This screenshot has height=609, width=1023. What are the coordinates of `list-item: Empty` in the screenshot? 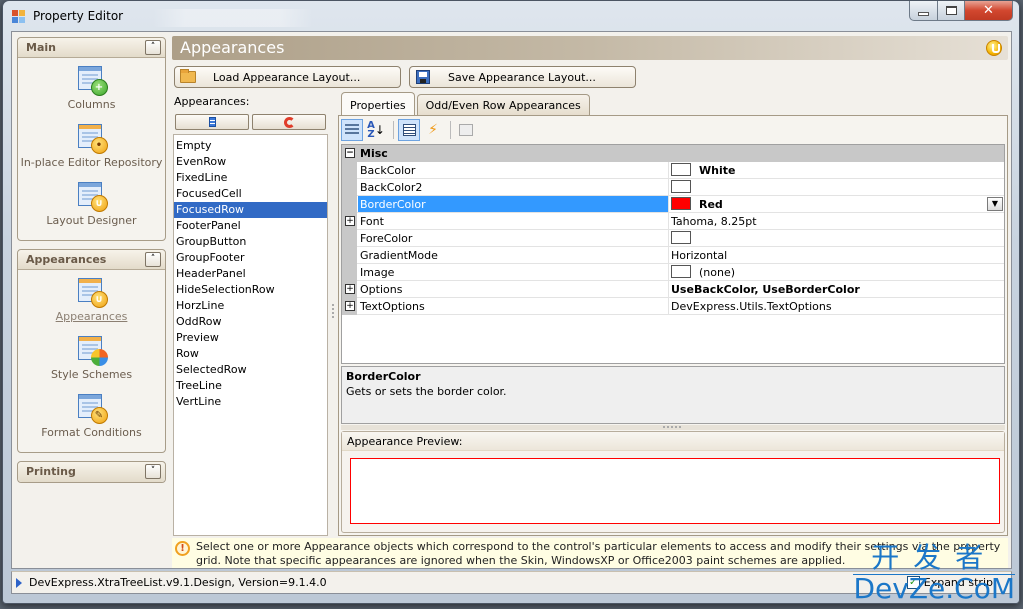 It's located at (250, 146).